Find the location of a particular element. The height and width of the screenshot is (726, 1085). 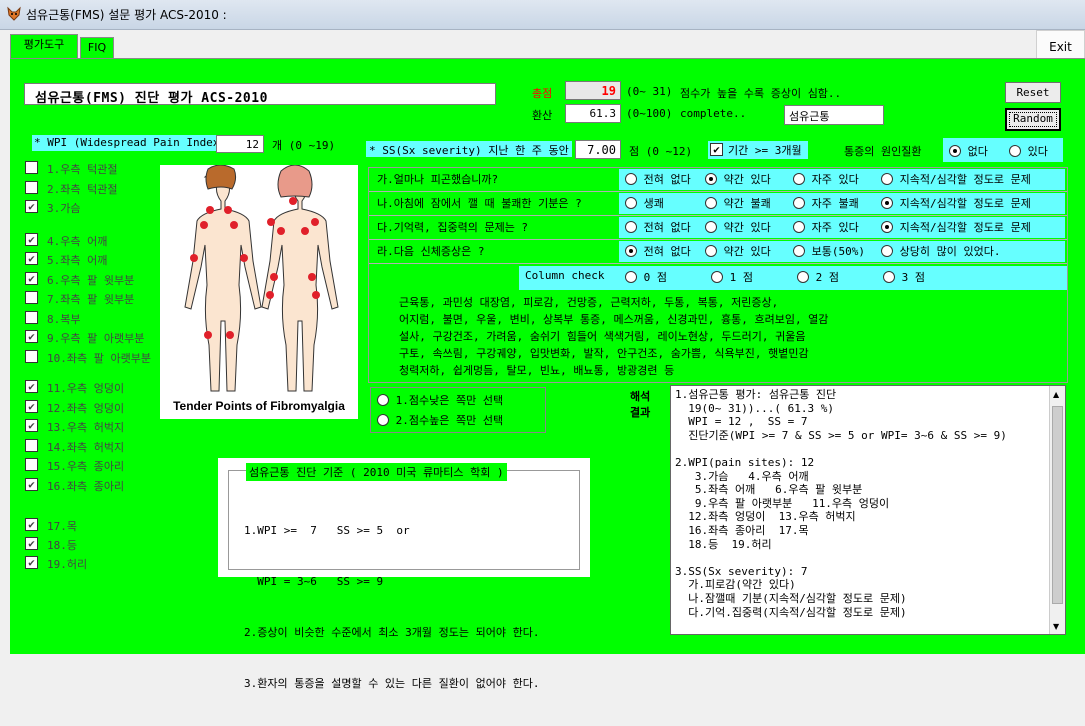

pain-site-label: 9.우측 팔 아랫부분 is located at coordinates (96, 338).